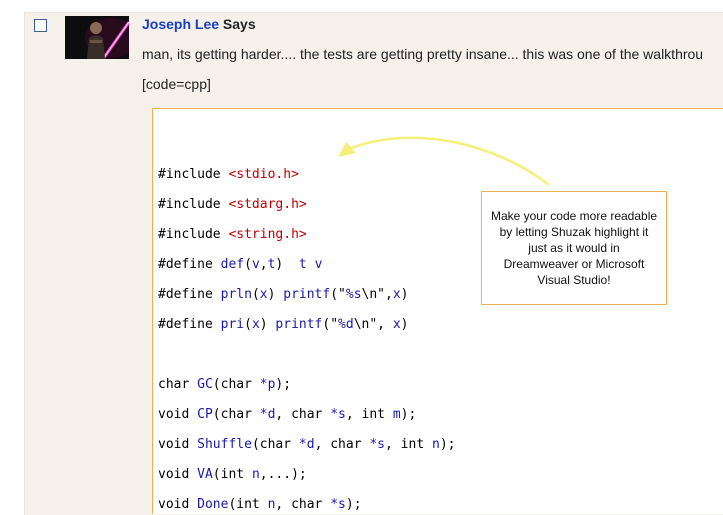 Image resolution: width=723 pixels, height=515 pixels. I want to click on code-token: %s, so click(353, 294).